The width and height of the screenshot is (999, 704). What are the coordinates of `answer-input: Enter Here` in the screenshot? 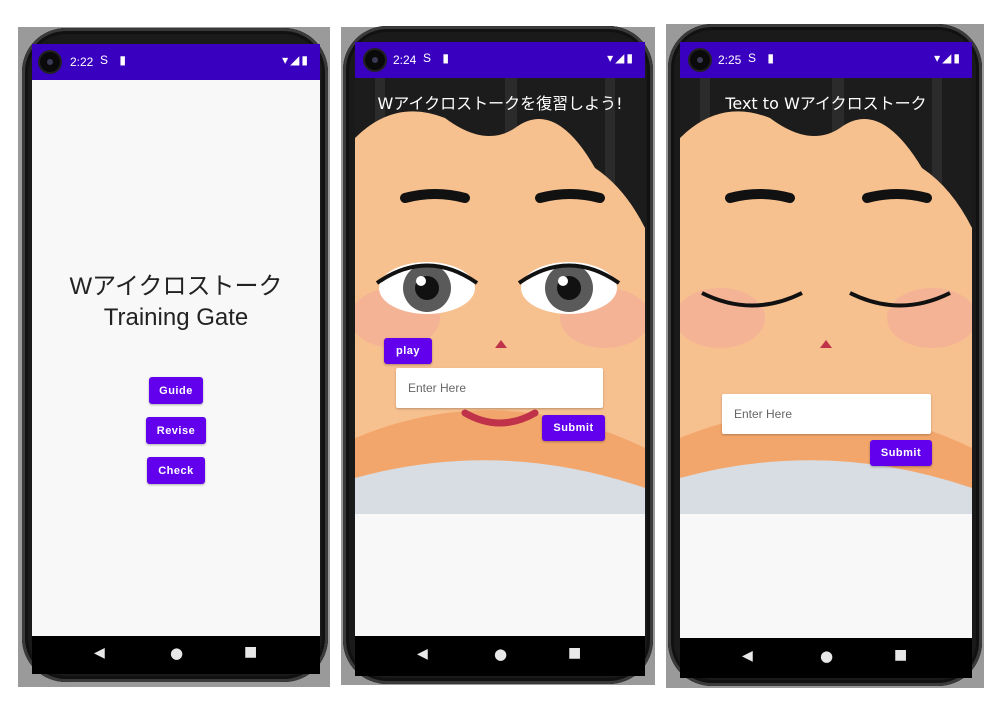 It's located at (499, 388).